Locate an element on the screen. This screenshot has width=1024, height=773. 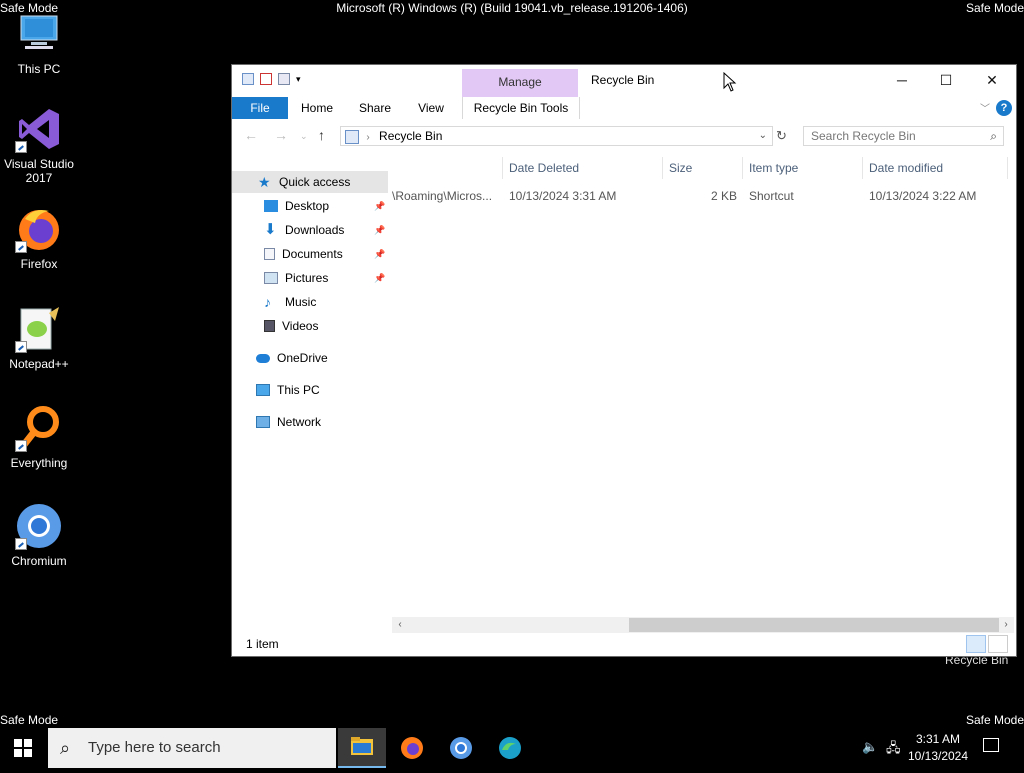
recent-locations-chevron-icon: ⌄ is located at coordinates (304, 136).